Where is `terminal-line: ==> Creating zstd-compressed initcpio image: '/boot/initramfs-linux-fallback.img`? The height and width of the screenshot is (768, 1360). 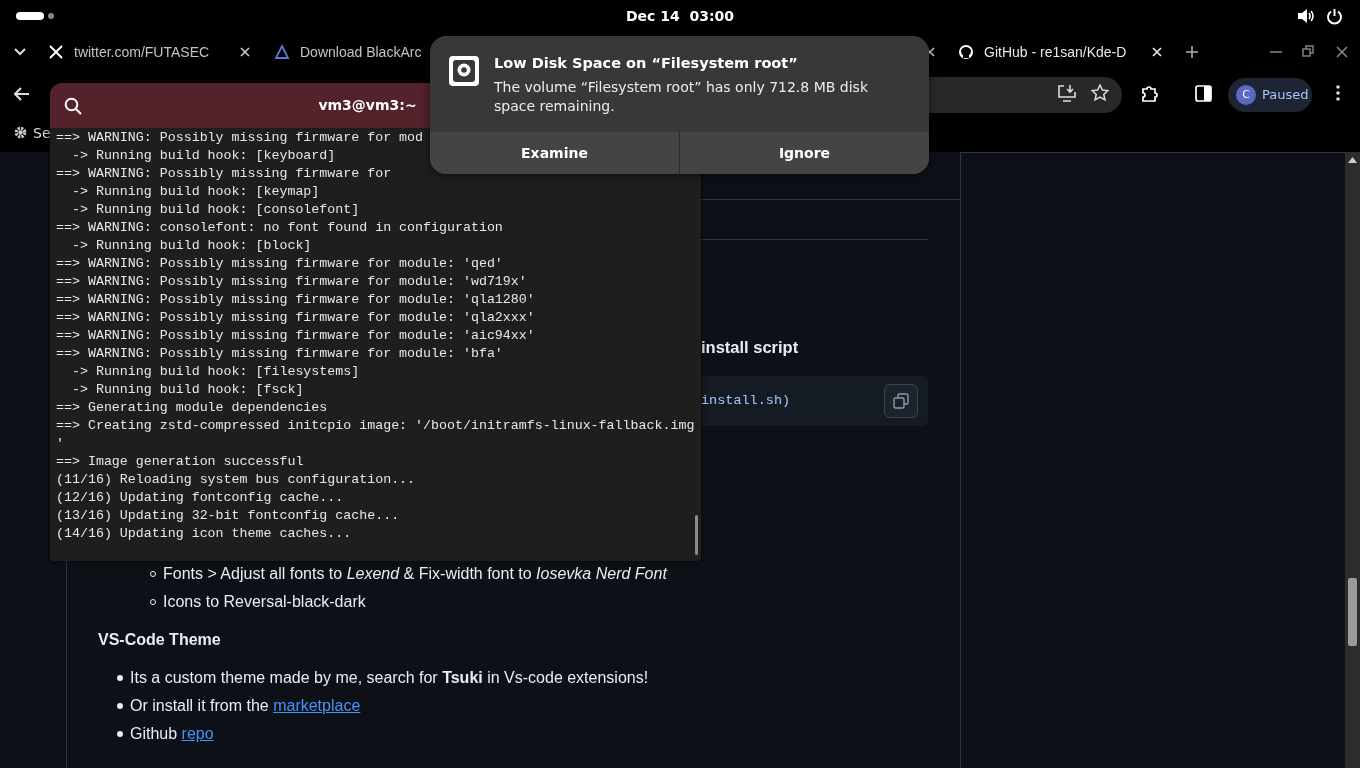
terminal-line: ==> Creating zstd-compressed initcpio image: '/boot/initramfs-linux-fallback.img is located at coordinates (375, 426).